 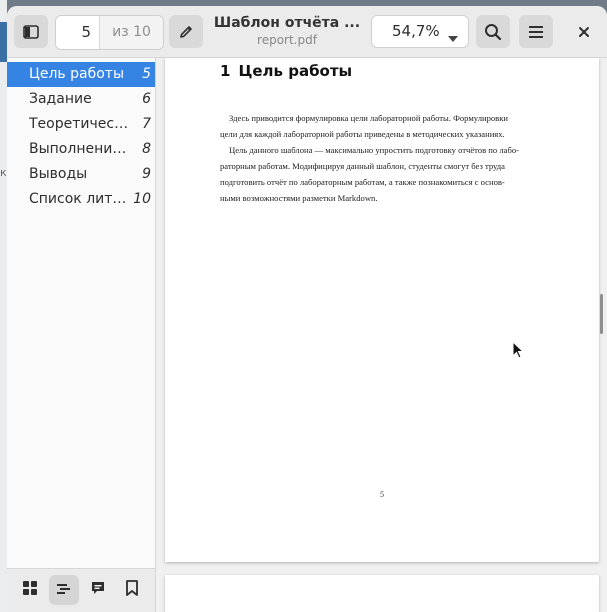 I want to click on close-button, so click(x=584, y=31).